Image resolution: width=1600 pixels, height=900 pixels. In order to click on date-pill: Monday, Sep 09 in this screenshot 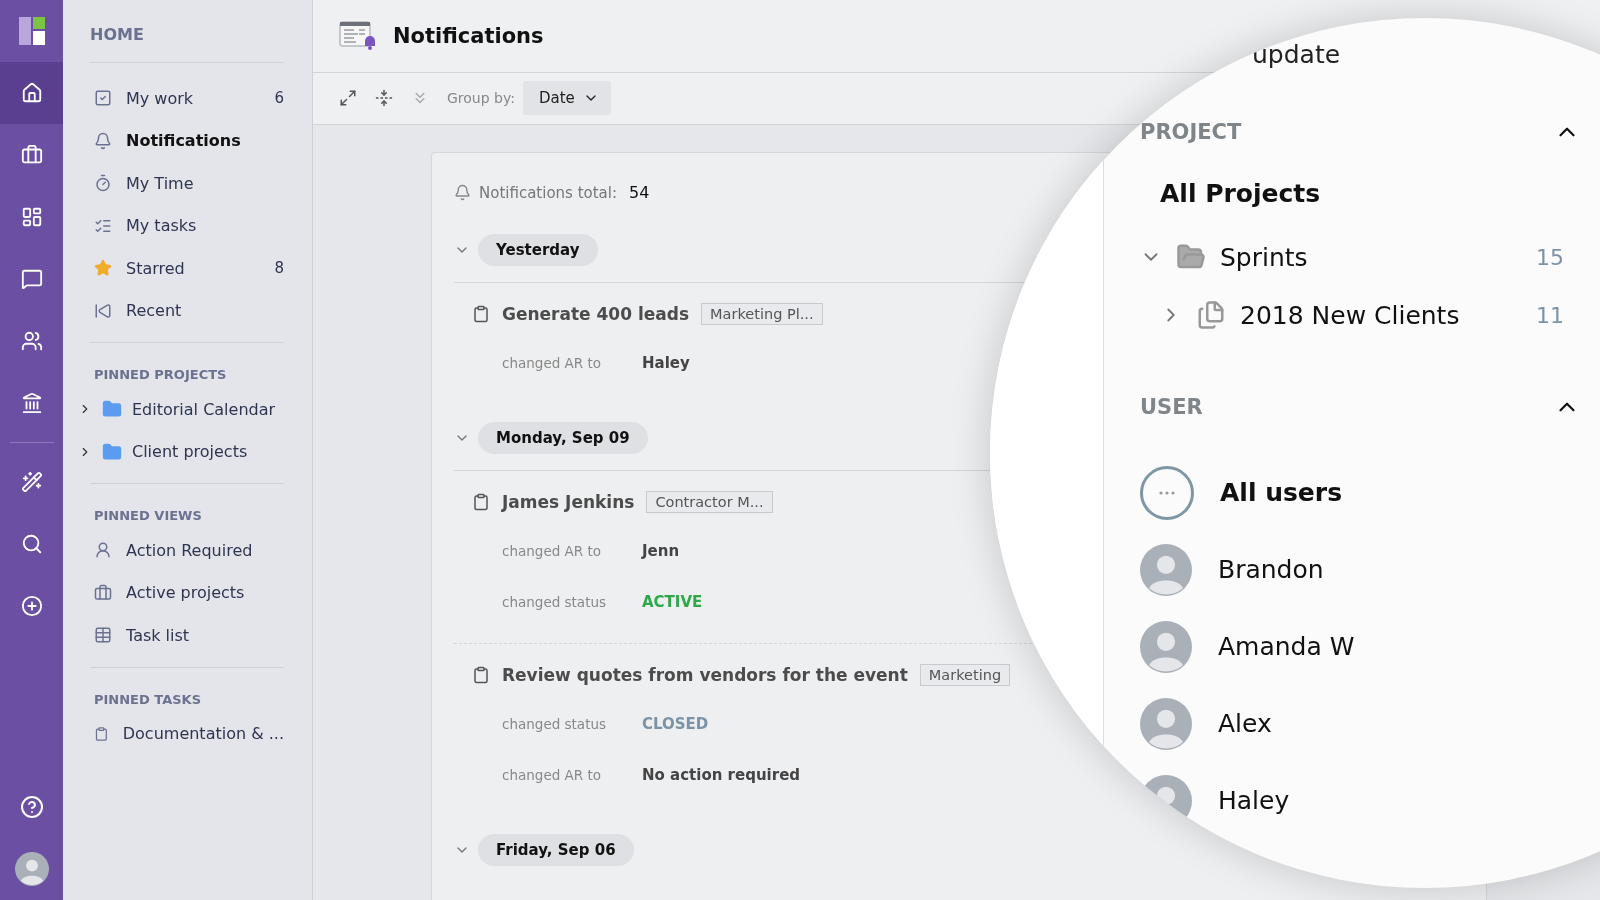, I will do `click(563, 438)`.